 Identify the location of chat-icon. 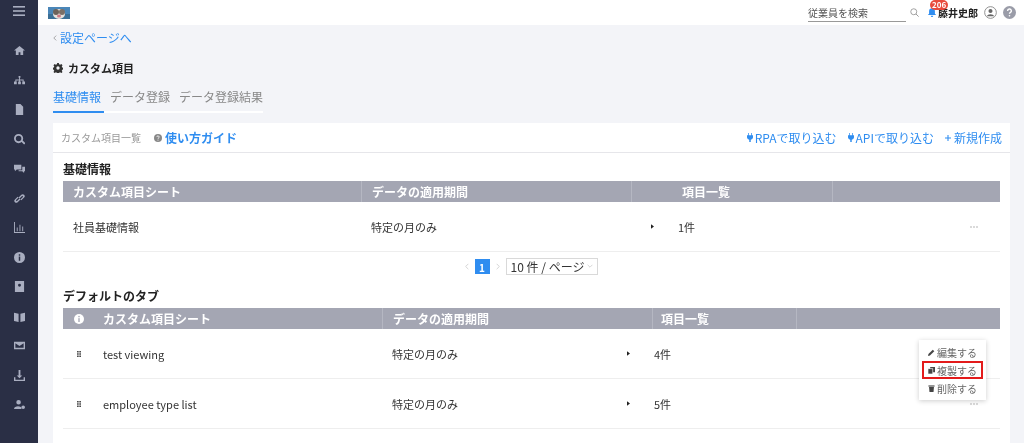
(19, 168).